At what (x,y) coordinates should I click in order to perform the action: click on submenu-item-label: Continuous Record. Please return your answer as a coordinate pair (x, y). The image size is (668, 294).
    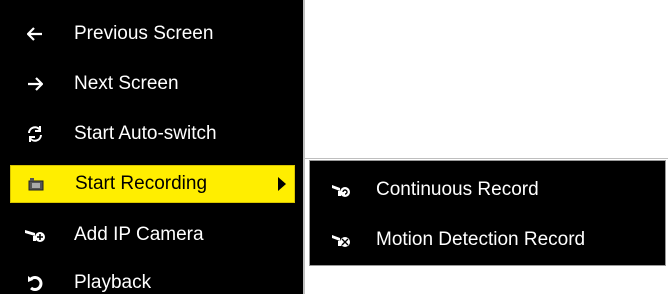
    Looking at the image, I should click on (457, 189).